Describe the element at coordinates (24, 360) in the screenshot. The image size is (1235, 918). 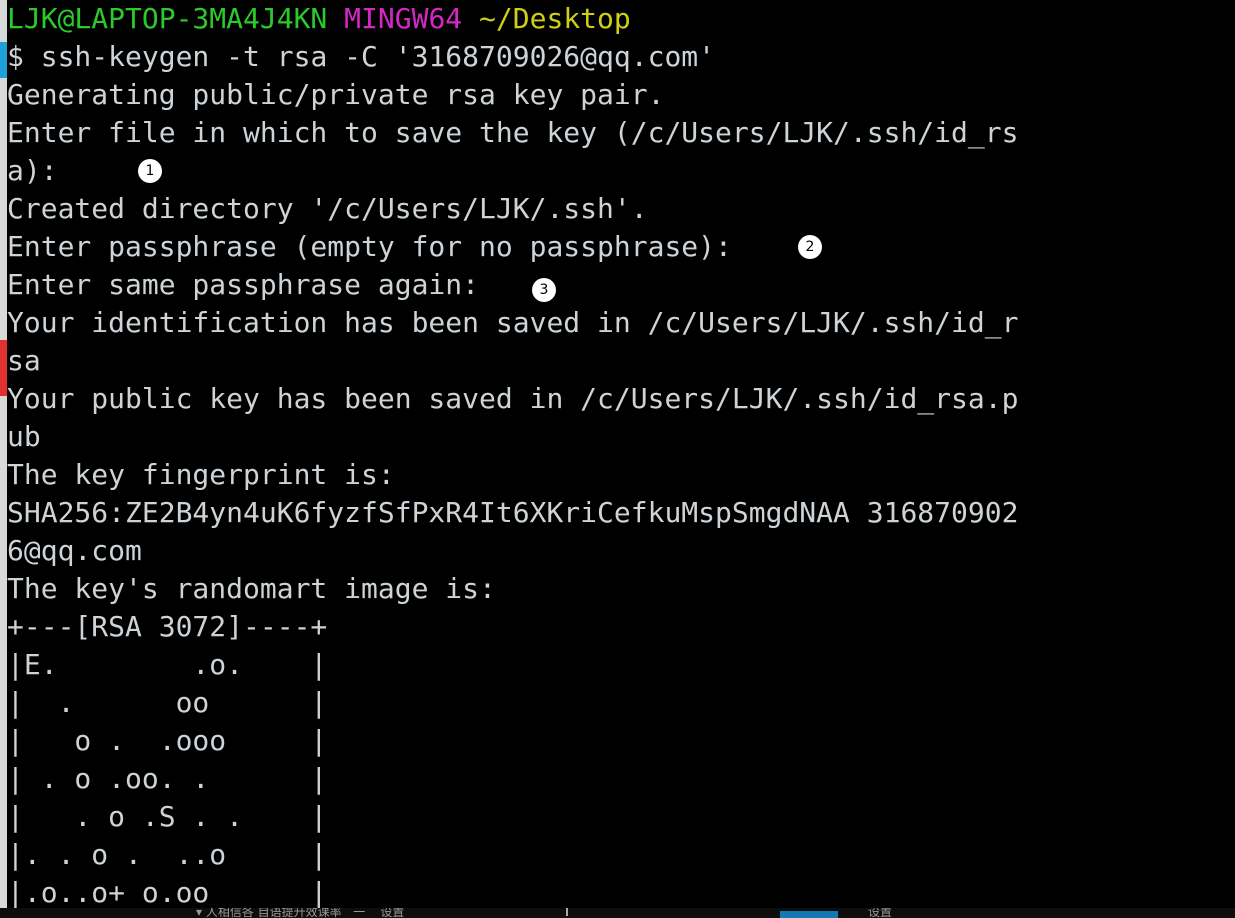
I see `output-line: sa` at that location.